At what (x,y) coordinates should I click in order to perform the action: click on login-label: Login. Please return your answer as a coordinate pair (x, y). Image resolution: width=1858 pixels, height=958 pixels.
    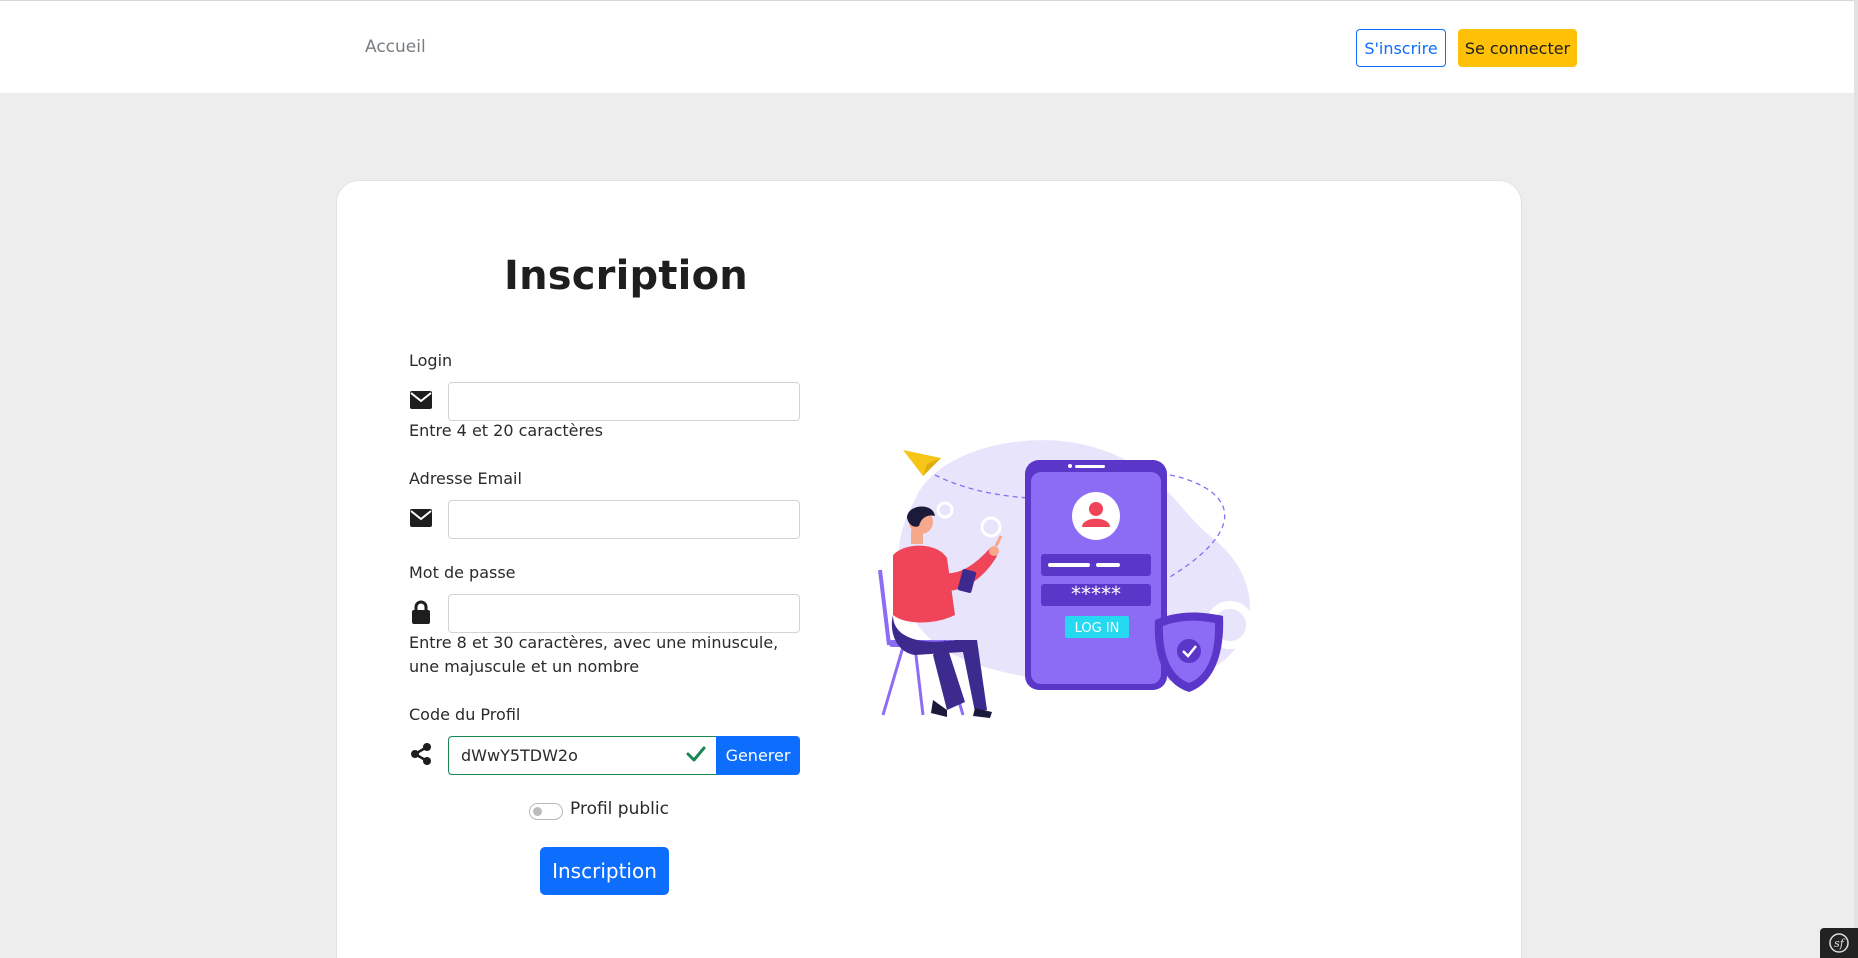
    Looking at the image, I should click on (431, 360).